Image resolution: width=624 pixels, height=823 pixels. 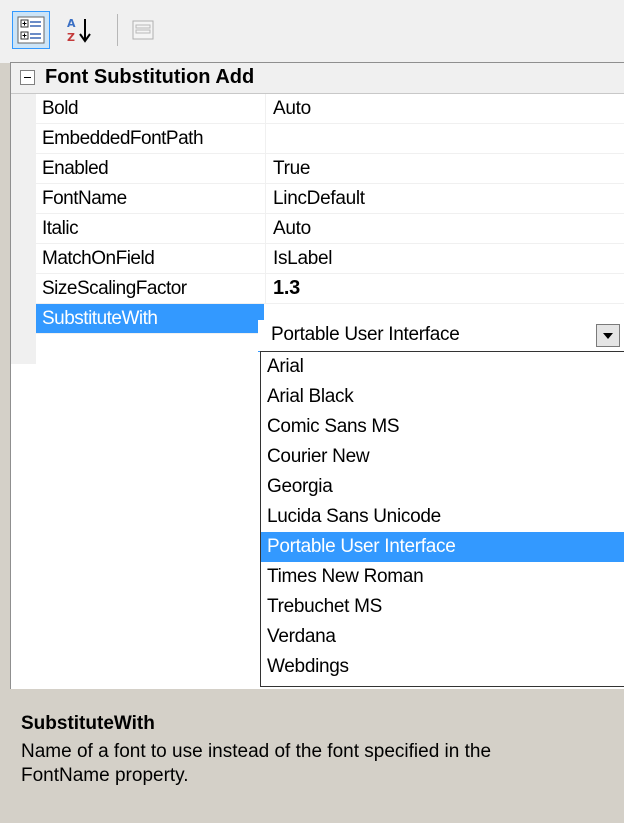 I want to click on svg-text: Z, so click(x=71, y=37).